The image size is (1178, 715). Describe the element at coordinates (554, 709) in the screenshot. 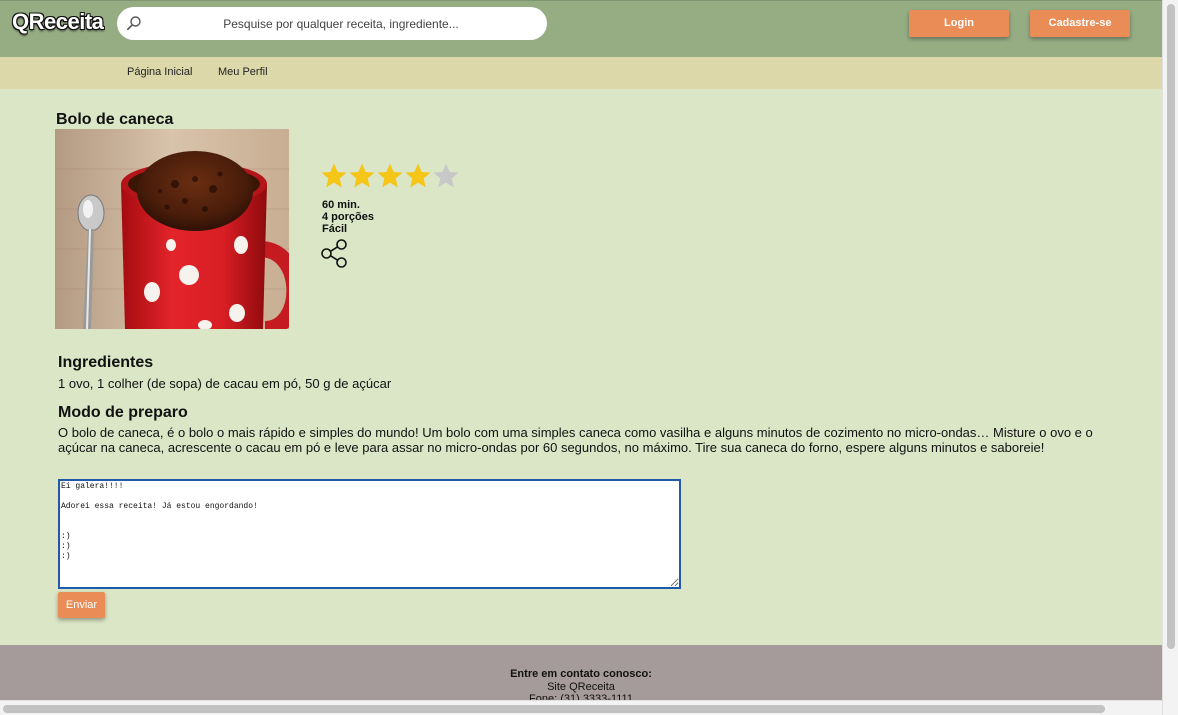

I see `horizontal-scroll-thumb` at that location.